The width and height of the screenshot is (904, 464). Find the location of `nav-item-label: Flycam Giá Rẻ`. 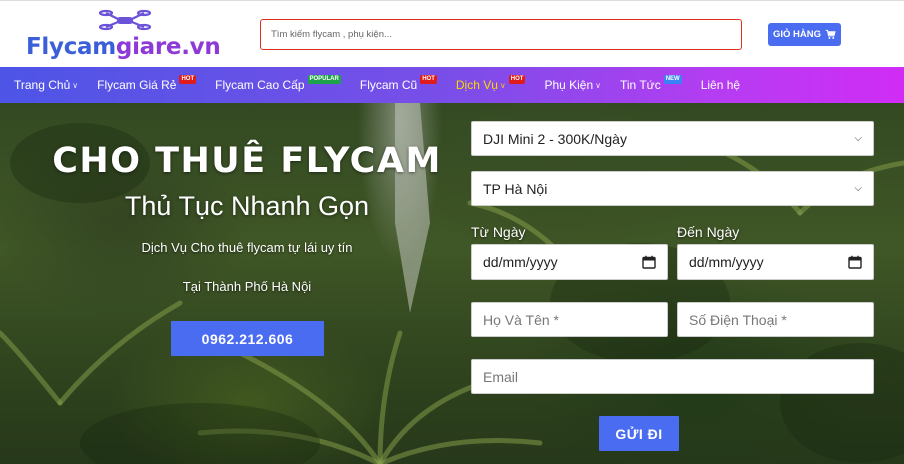

nav-item-label: Flycam Giá Rẻ is located at coordinates (137, 85).